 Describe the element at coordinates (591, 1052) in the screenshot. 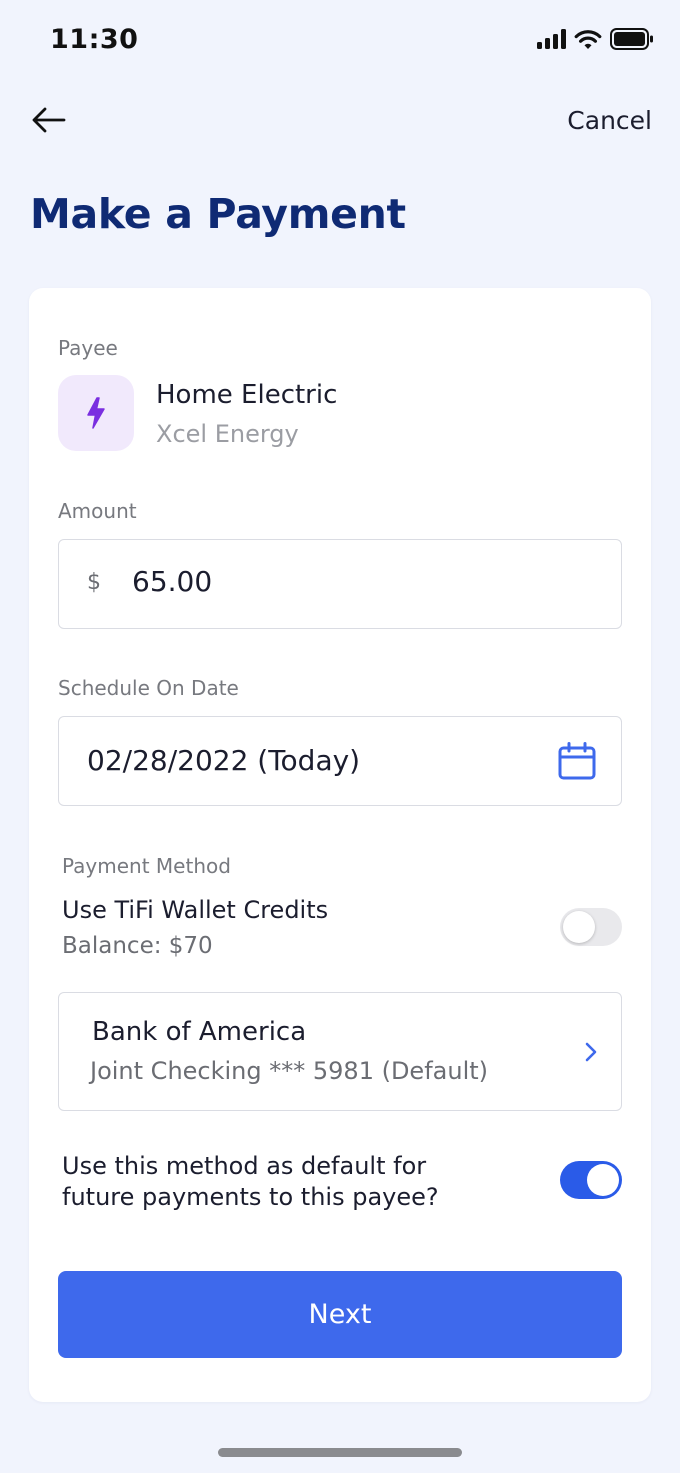

I see `chevron-right-icon` at that location.